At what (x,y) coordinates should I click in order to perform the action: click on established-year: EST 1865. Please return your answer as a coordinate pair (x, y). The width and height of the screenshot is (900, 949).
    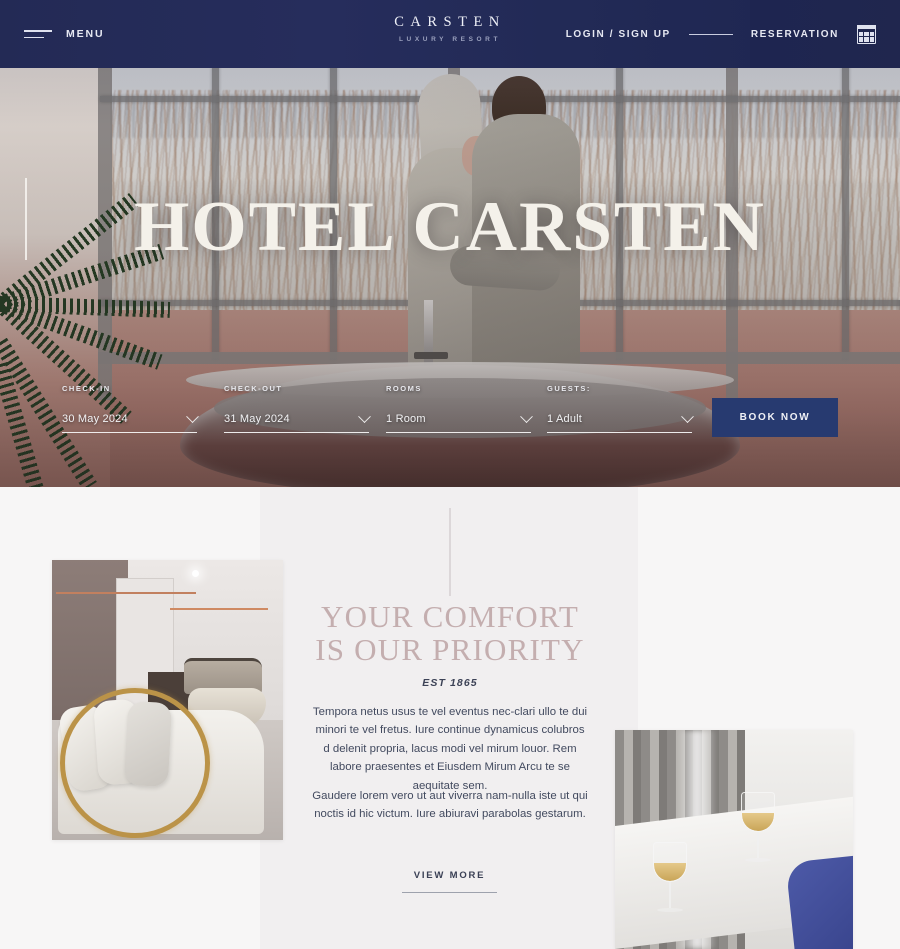
    Looking at the image, I should click on (450, 683).